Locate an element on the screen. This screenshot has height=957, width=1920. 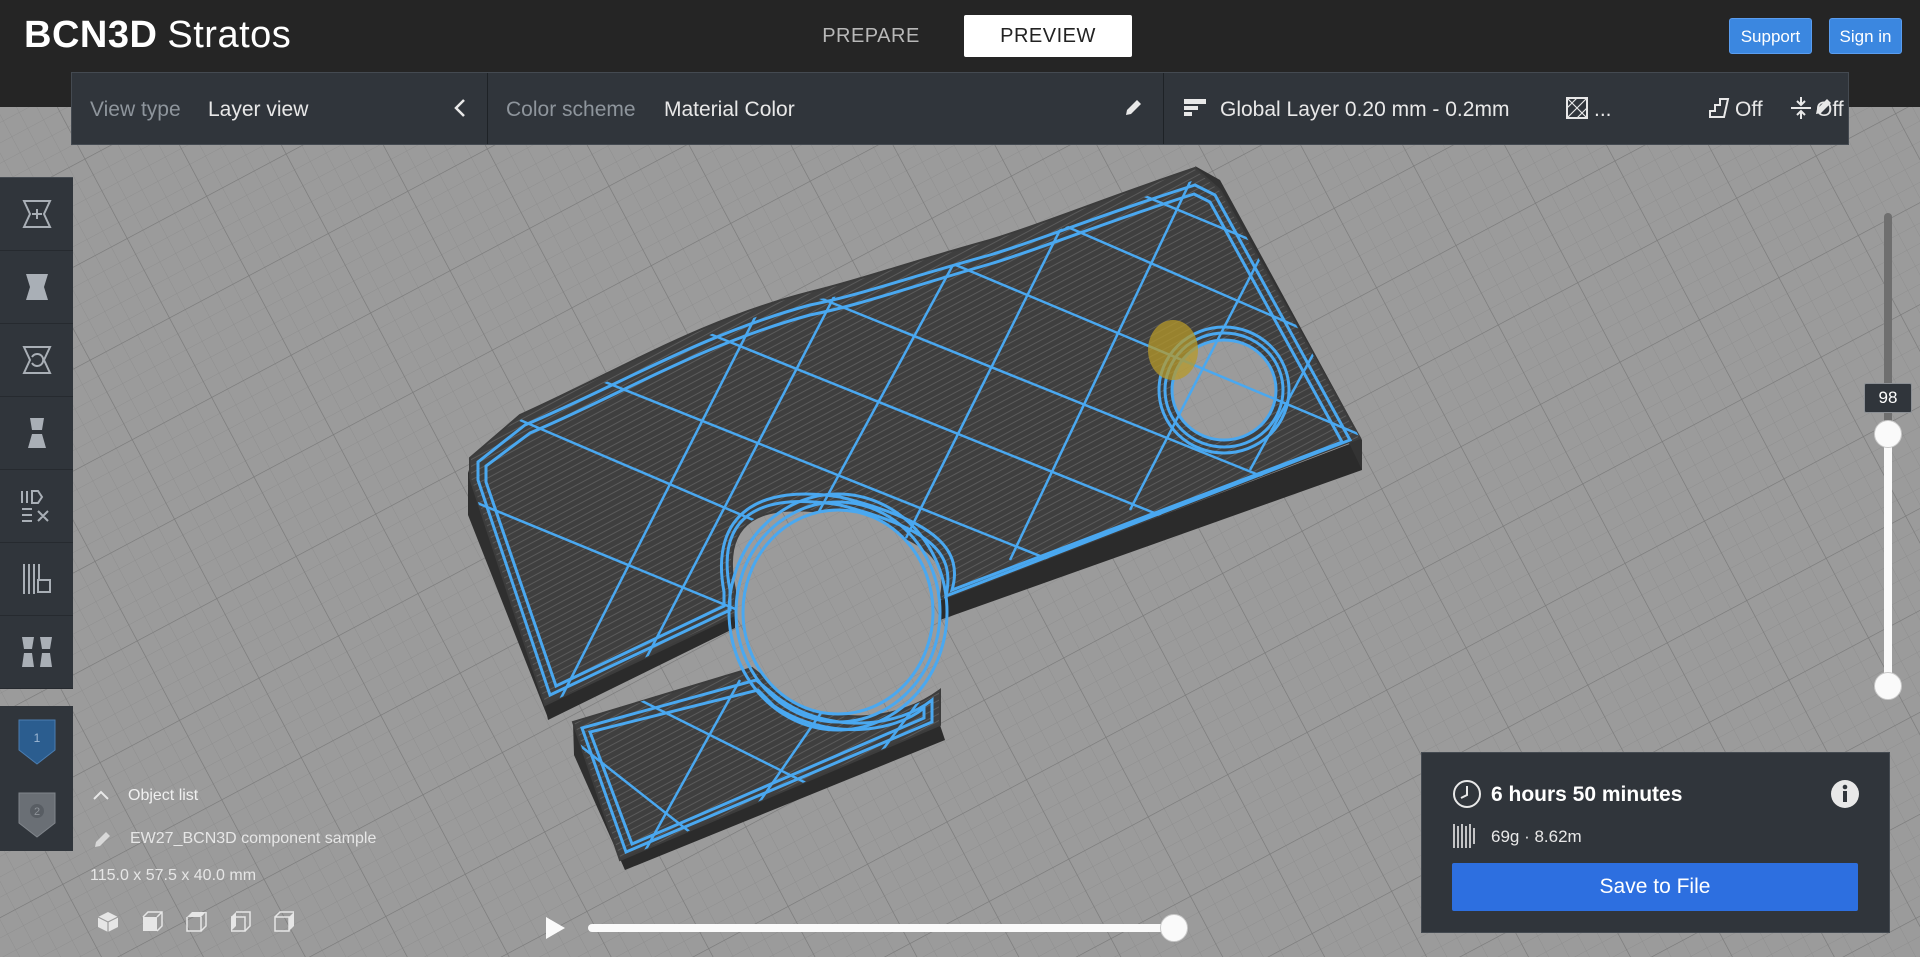
simulation-timeline is located at coordinates (881, 928).